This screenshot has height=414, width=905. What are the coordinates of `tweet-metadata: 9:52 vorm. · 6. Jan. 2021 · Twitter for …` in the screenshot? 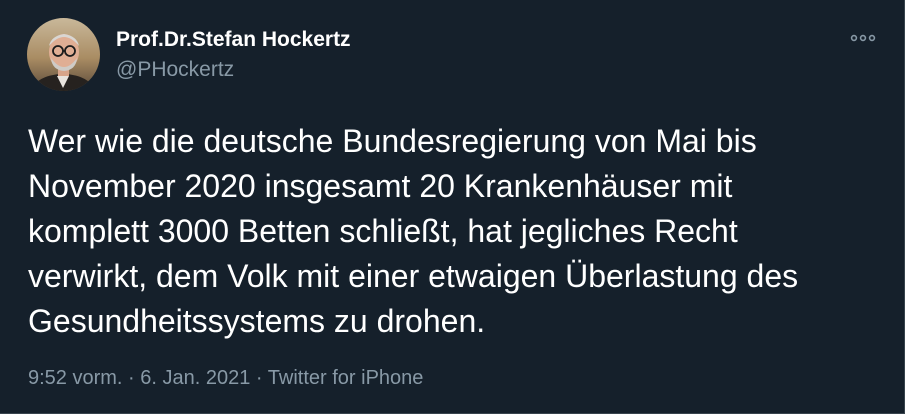 It's located at (225, 378).